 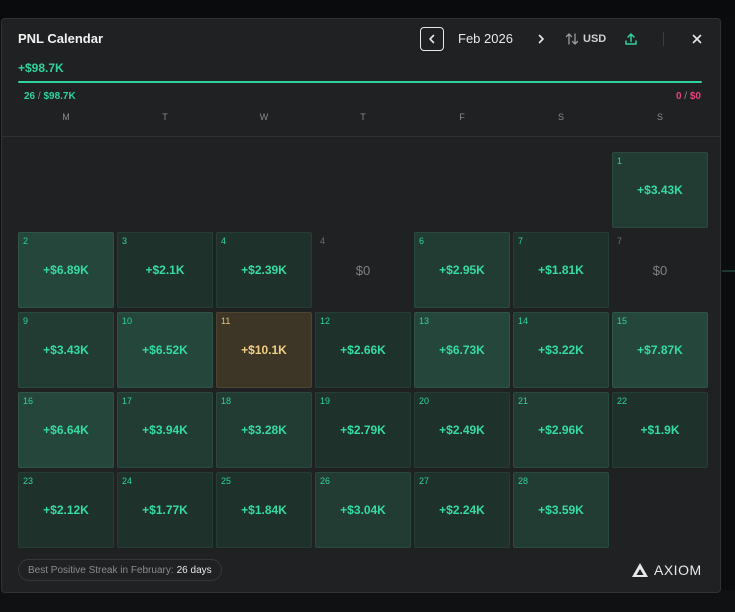 I want to click on day-number: 2, so click(x=26, y=241).